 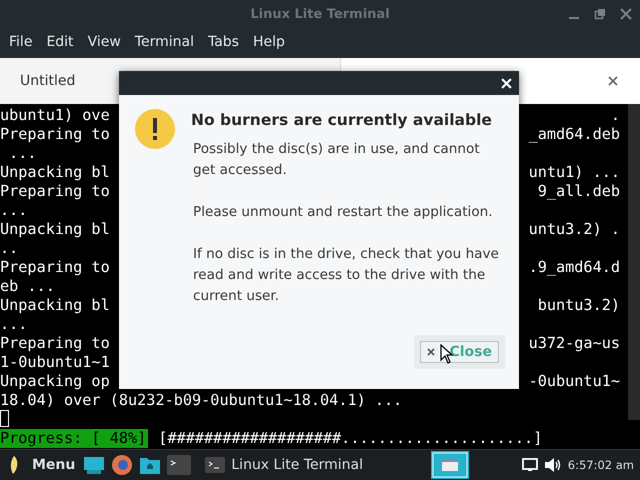 What do you see at coordinates (150, 465) in the screenshot?
I see `folder-icon` at bounding box center [150, 465].